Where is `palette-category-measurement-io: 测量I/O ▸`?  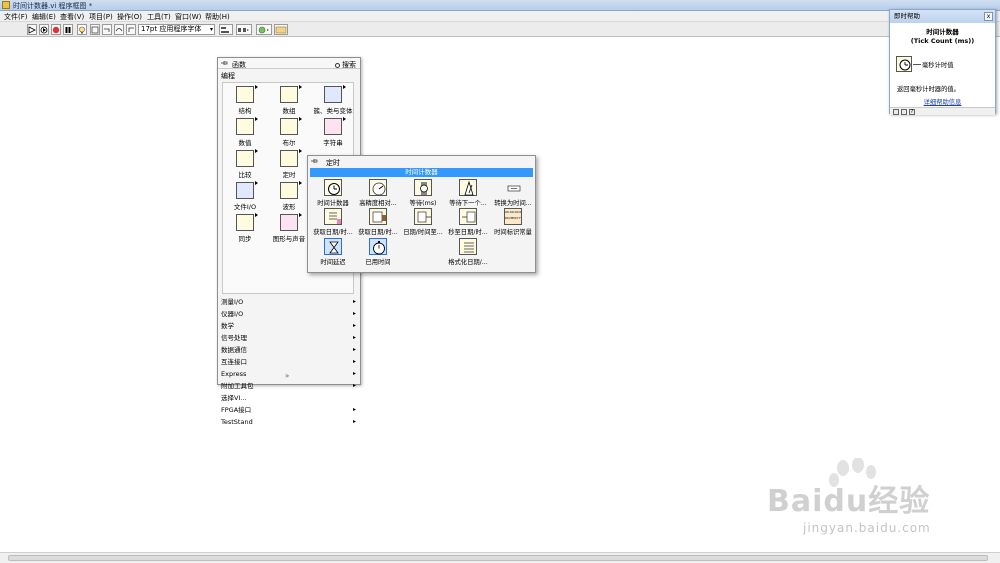 palette-category-measurement-io: 测量I/O ▸ is located at coordinates (290, 302).